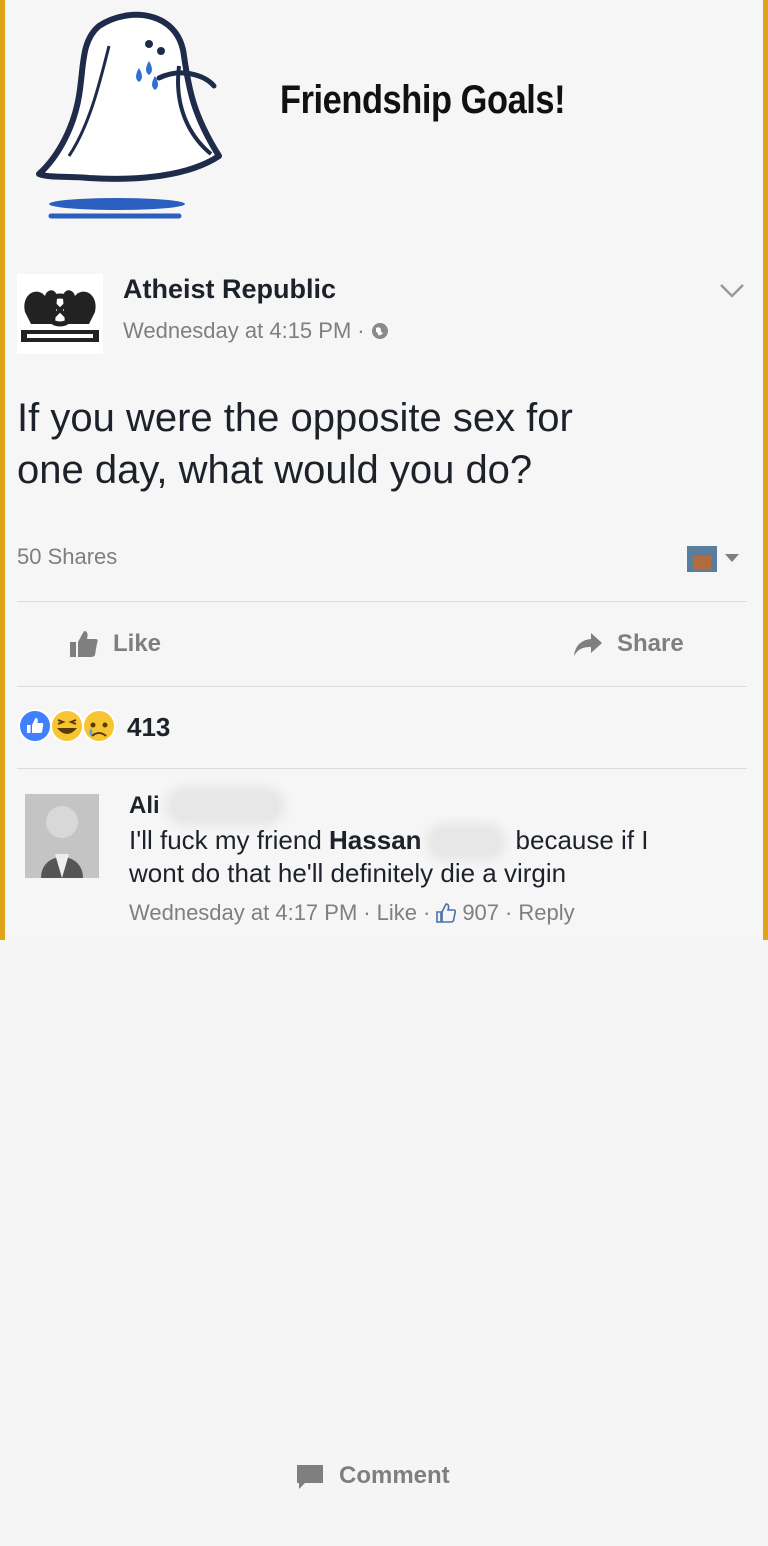 This screenshot has height=1546, width=768. I want to click on thumbs-up-outline-icon, so click(446, 913).